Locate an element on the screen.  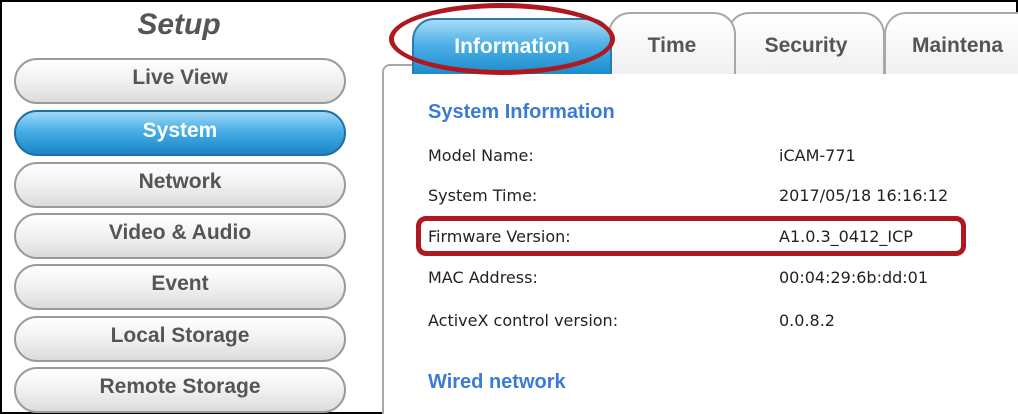
tab-maintenance: Maintena is located at coordinates (951, 43).